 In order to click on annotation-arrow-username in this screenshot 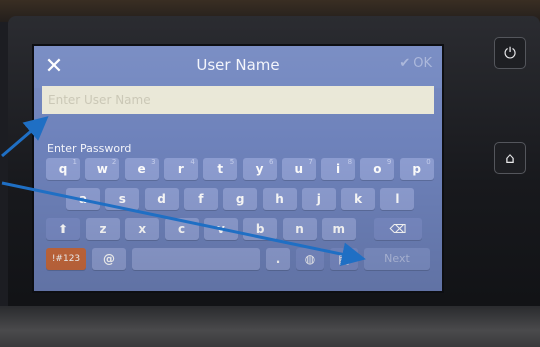, I will do `click(25, 137)`.